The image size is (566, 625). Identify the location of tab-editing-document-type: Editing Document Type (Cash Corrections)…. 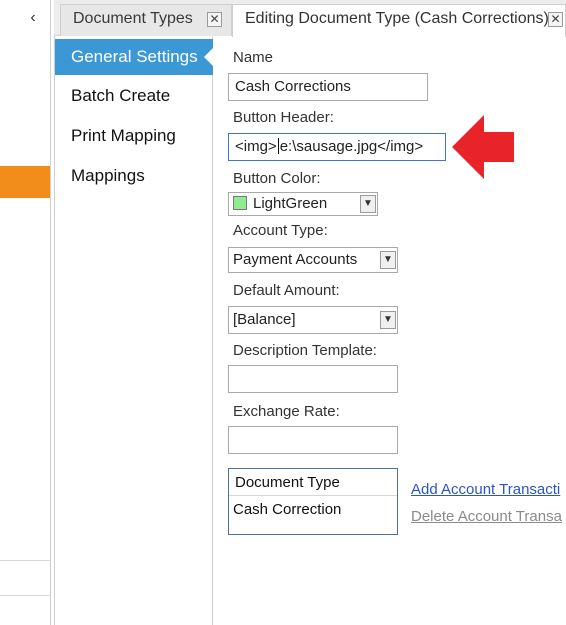
(399, 20).